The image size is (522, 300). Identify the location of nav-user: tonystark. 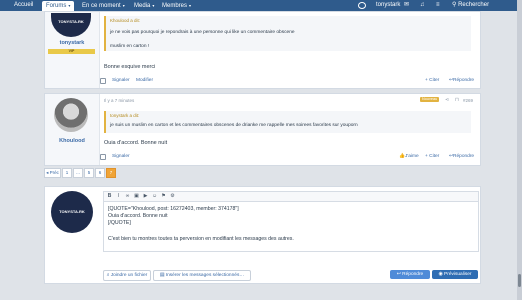
(388, 5).